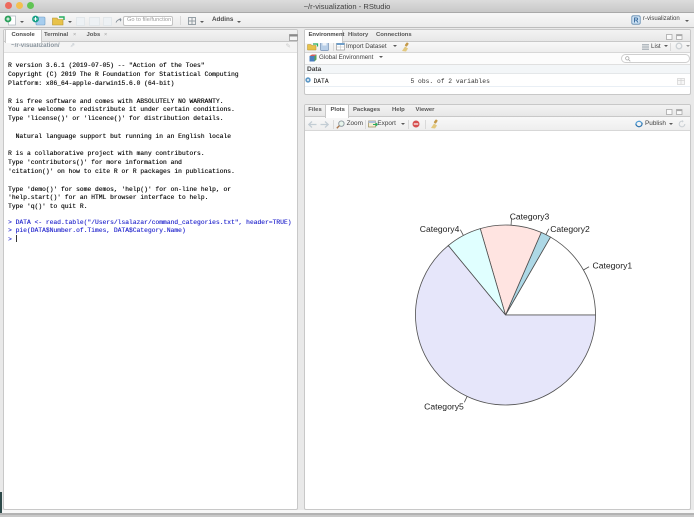 The height and width of the screenshot is (517, 694). Describe the element at coordinates (570, 229) in the screenshot. I see `svg-text: Category2` at that location.